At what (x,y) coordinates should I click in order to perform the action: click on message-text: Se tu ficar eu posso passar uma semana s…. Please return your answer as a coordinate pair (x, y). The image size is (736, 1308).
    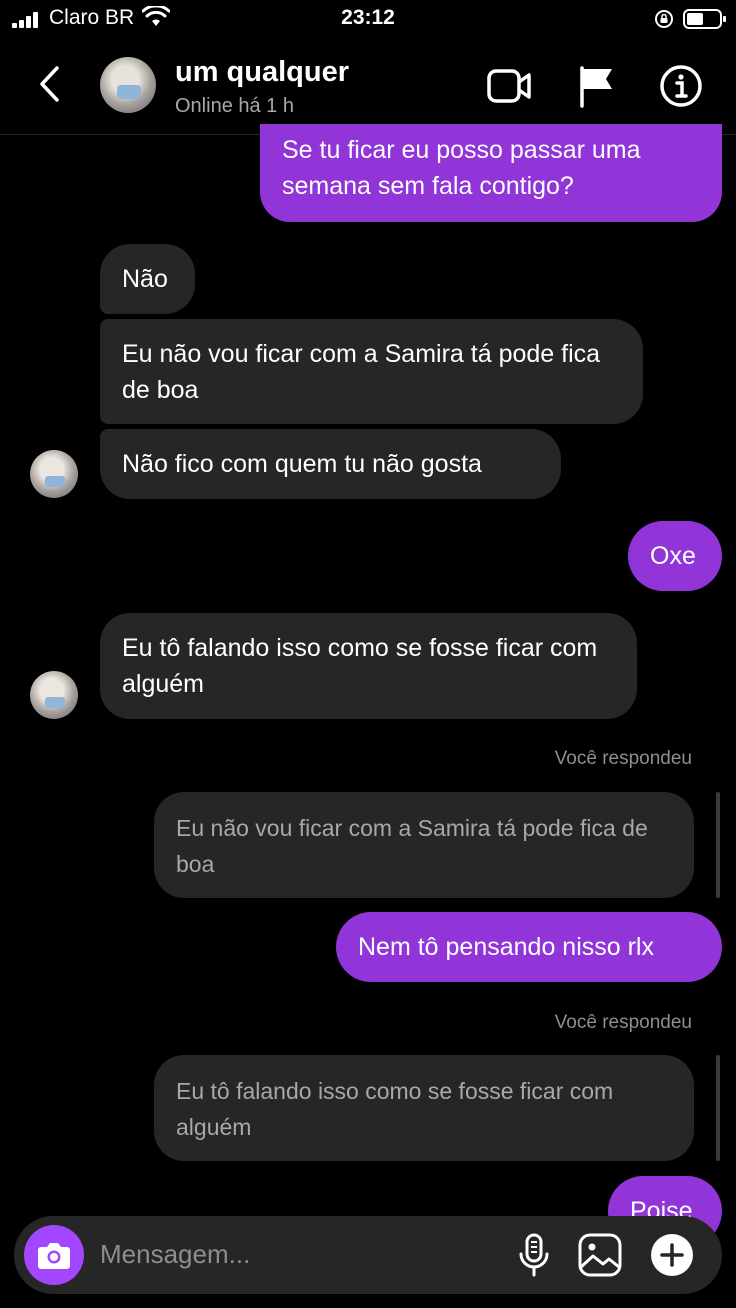
    Looking at the image, I should click on (461, 168).